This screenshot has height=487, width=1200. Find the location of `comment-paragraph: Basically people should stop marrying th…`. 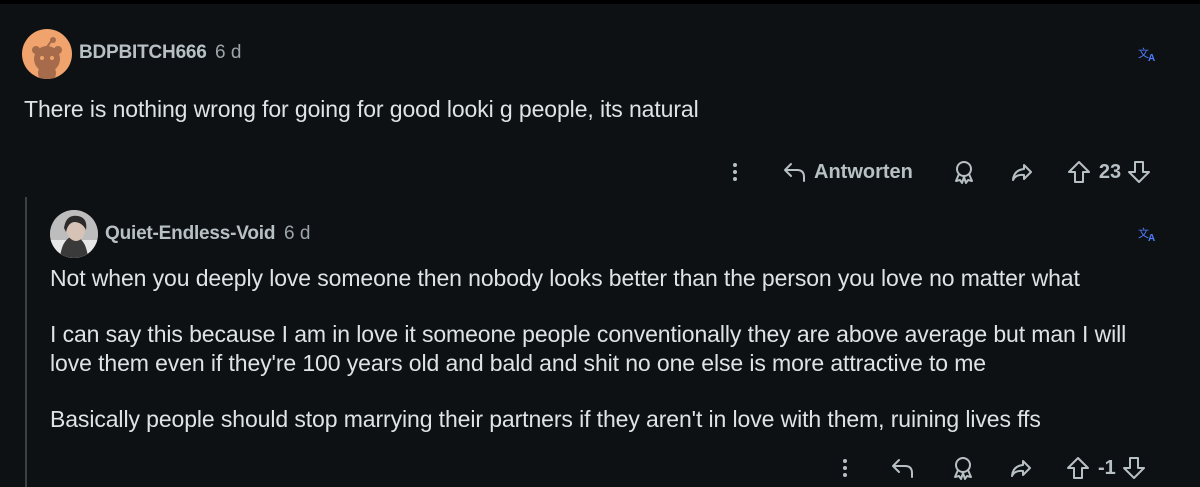

comment-paragraph: Basically people should stop marrying th… is located at coordinates (545, 419).